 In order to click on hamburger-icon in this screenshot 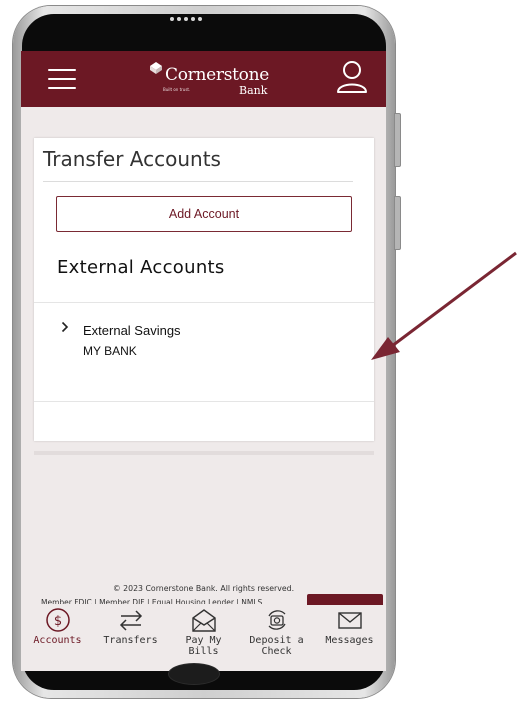, I will do `click(62, 79)`.